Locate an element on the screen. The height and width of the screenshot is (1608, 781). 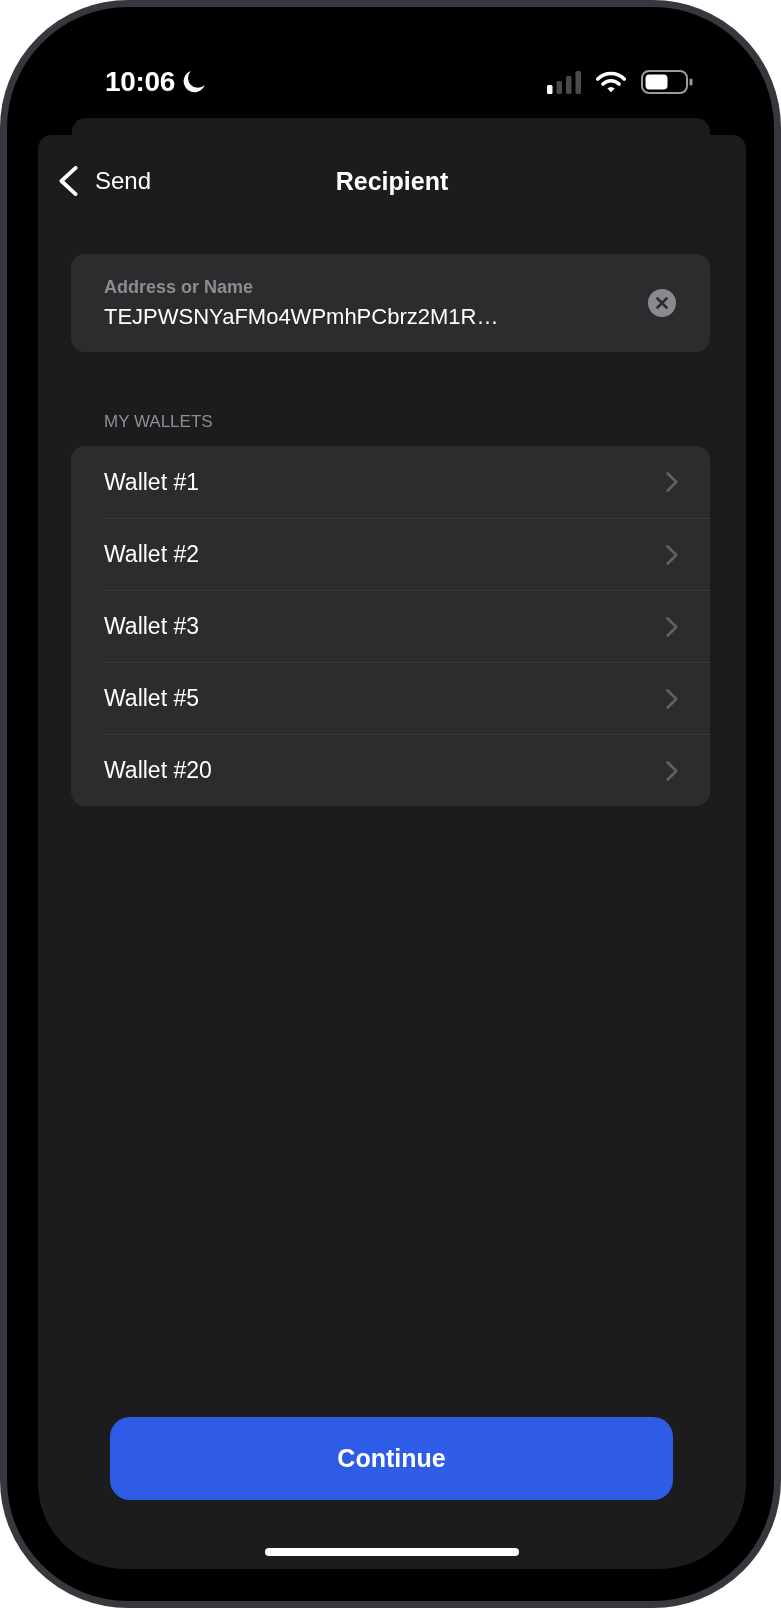
battery-icon is located at coordinates (667, 82).